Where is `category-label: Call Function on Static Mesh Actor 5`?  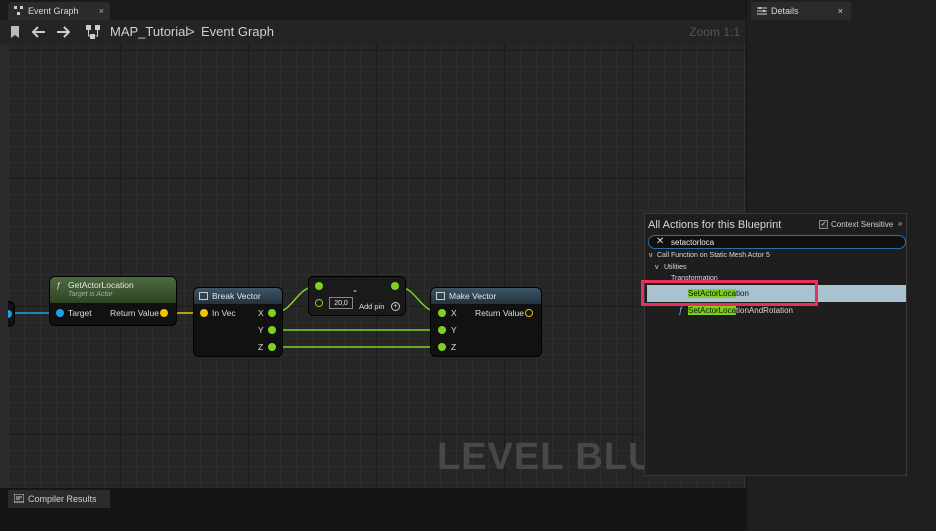 category-label: Call Function on Static Mesh Actor 5 is located at coordinates (713, 255).